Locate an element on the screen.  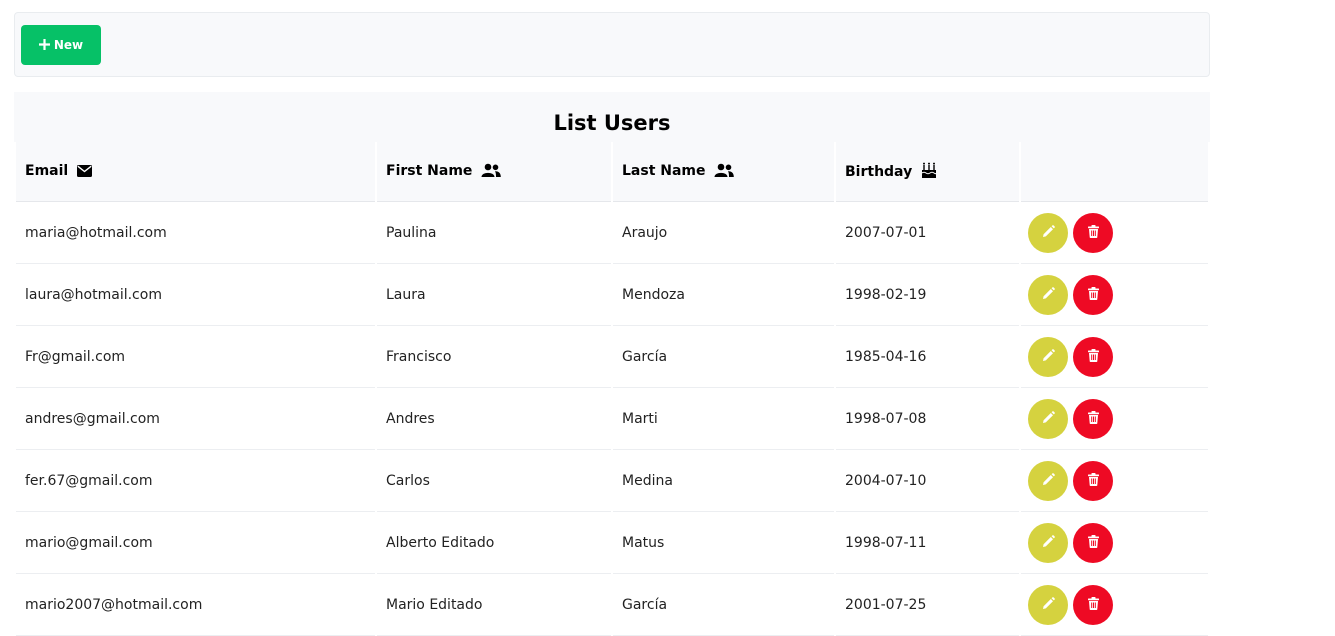
cell-email: mario2007@hotmail.com is located at coordinates (195, 605).